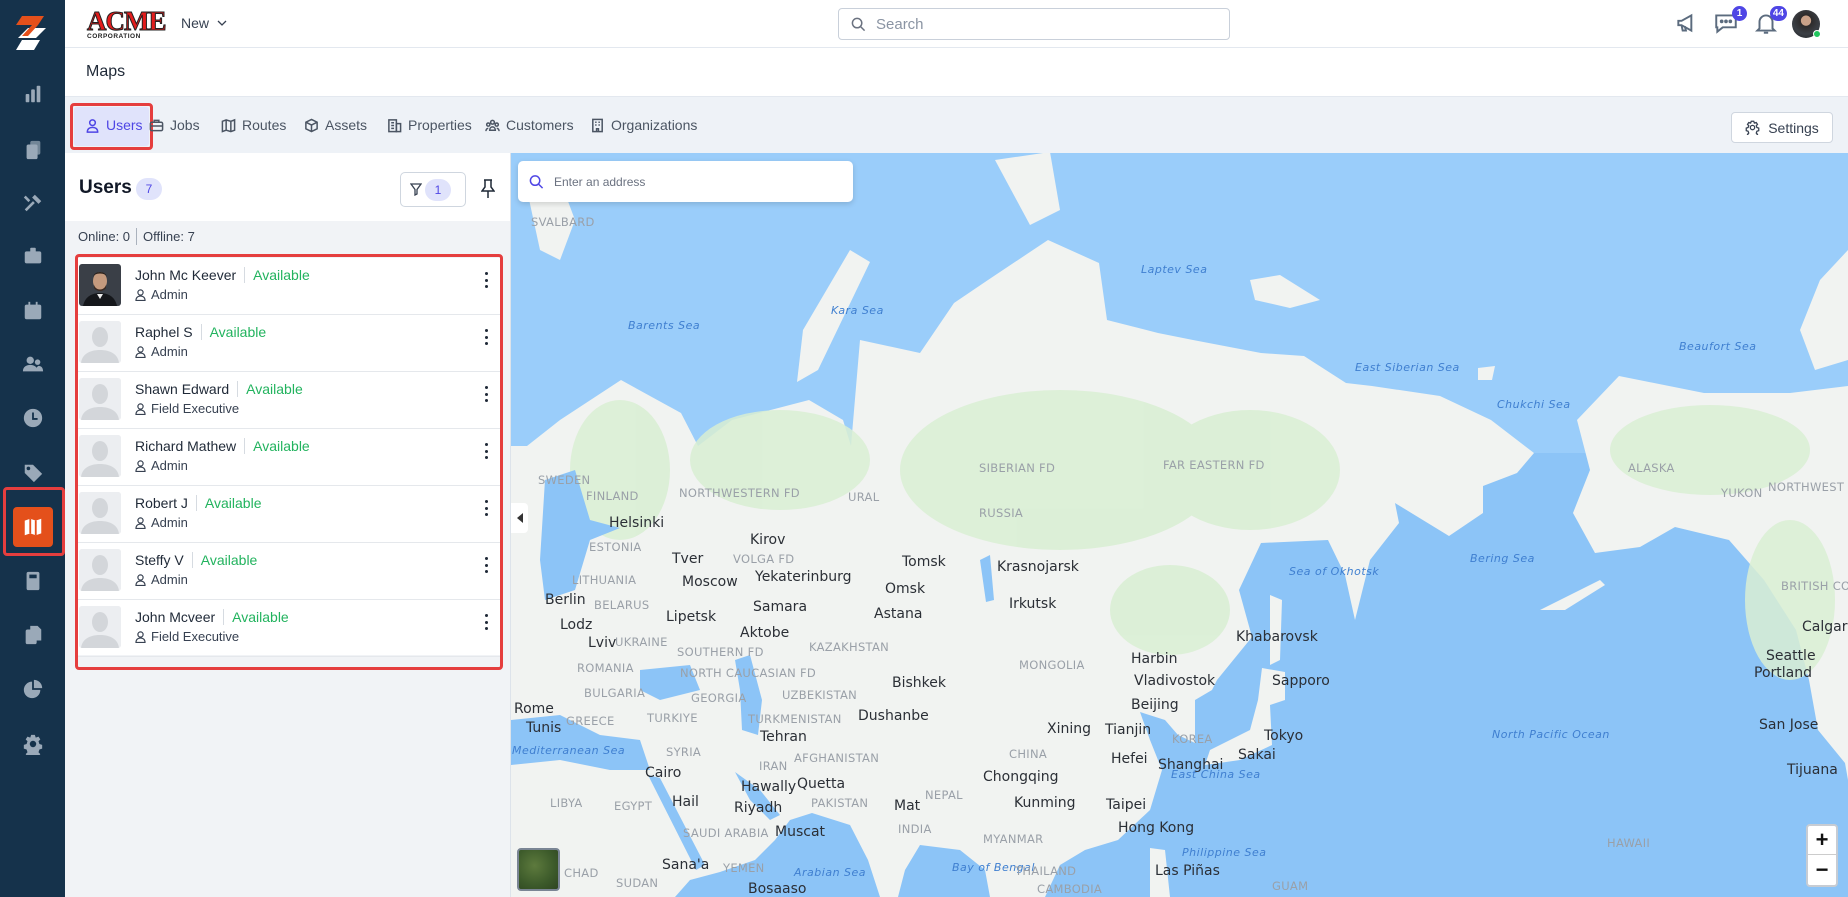 The height and width of the screenshot is (897, 1848). I want to click on nav-jobs, so click(33, 256).